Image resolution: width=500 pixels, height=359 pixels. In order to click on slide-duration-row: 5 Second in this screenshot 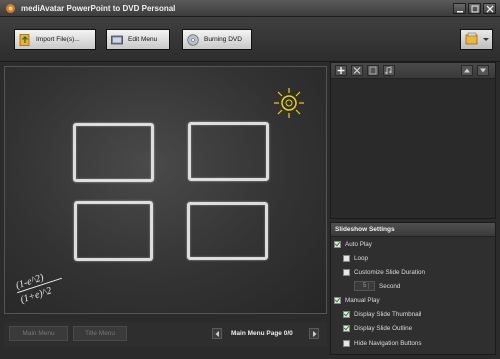, I will do `click(377, 286)`.